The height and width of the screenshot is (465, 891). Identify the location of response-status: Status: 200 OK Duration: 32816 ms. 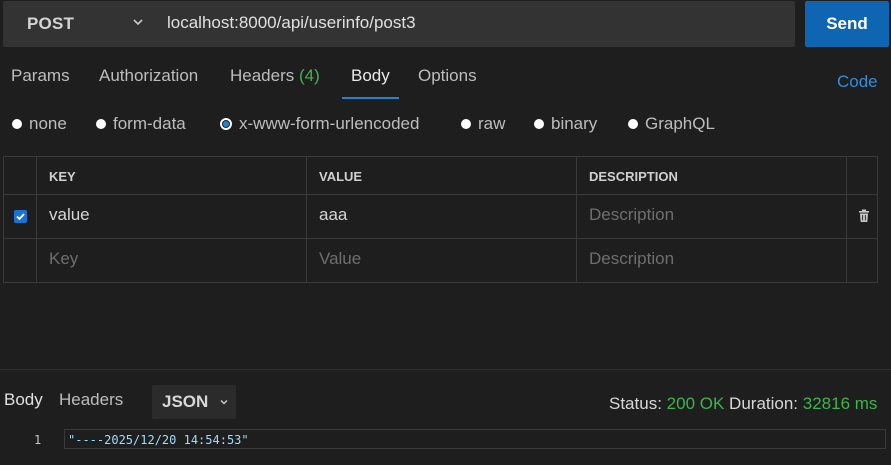
(743, 404).